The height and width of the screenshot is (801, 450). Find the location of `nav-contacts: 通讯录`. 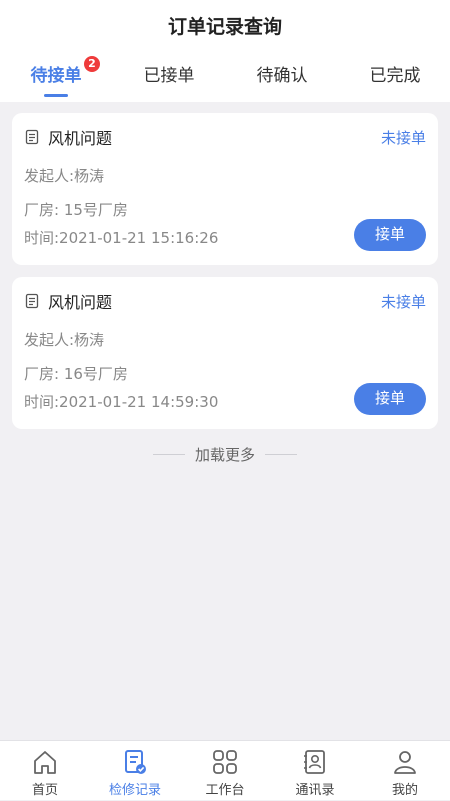

nav-contacts: 通讯录 is located at coordinates (315, 773).